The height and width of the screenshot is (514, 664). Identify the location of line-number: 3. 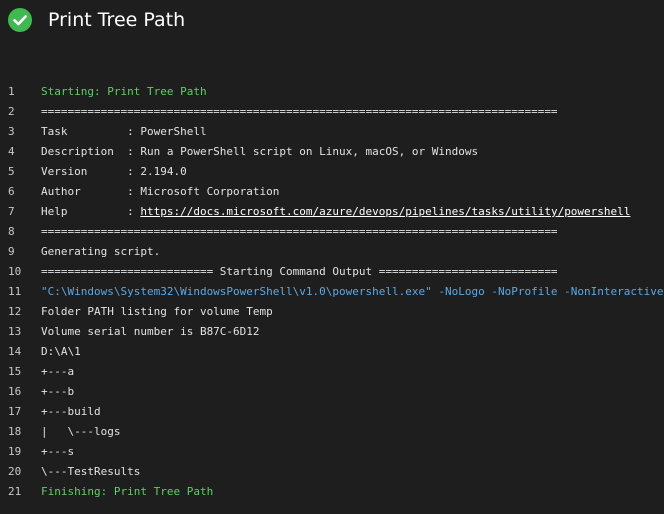
(15, 132).